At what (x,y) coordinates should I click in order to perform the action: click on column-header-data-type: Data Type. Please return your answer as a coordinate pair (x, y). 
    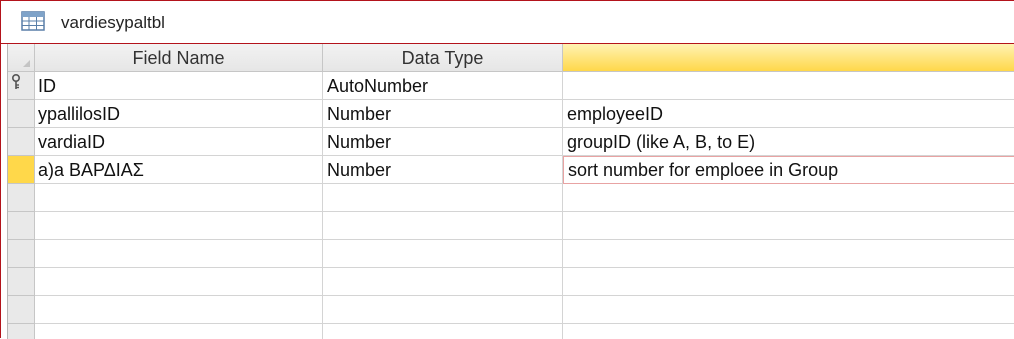
    Looking at the image, I should click on (443, 58).